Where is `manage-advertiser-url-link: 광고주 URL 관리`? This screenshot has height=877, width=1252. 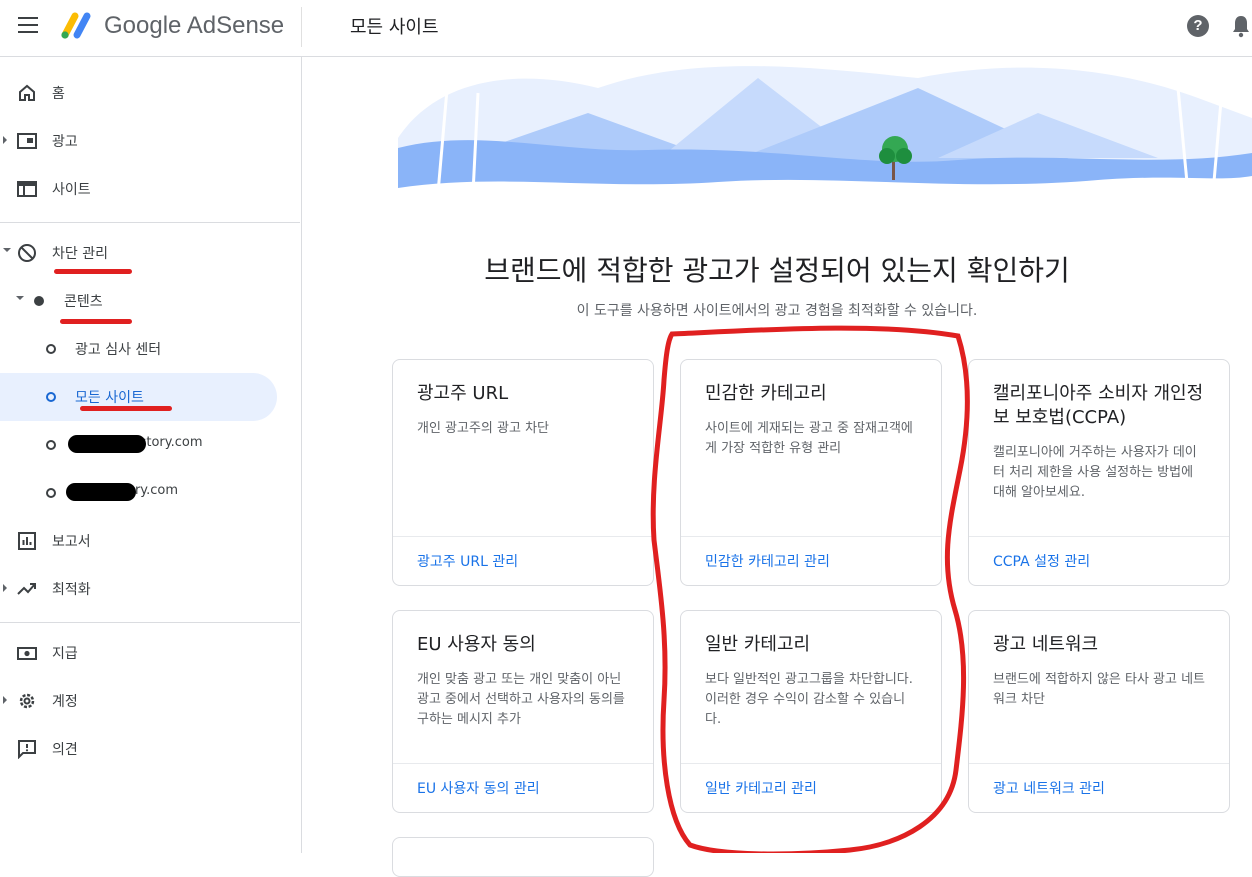 manage-advertiser-url-link: 광고주 URL 관리 is located at coordinates (467, 561).